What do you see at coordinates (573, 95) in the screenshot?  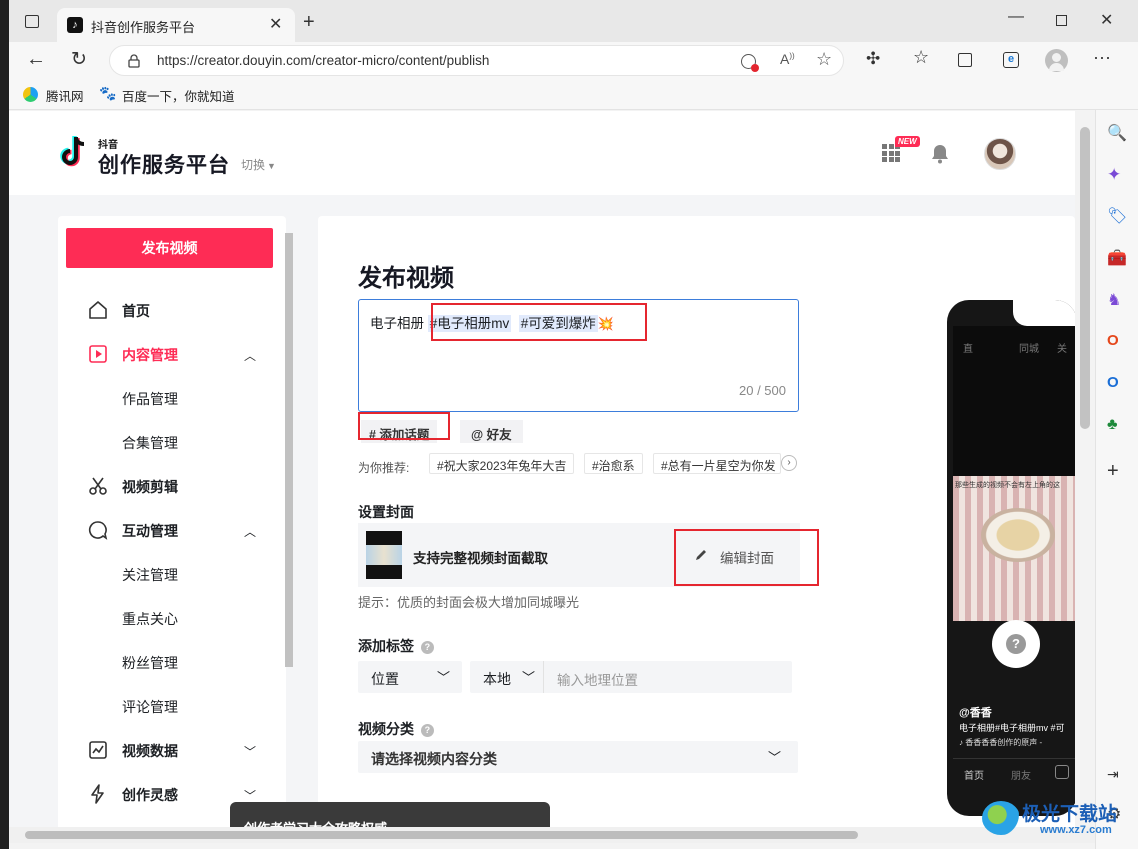 I see `favorites-bar: 腾讯网 🐾 百度一下，你就知道` at bounding box center [573, 95].